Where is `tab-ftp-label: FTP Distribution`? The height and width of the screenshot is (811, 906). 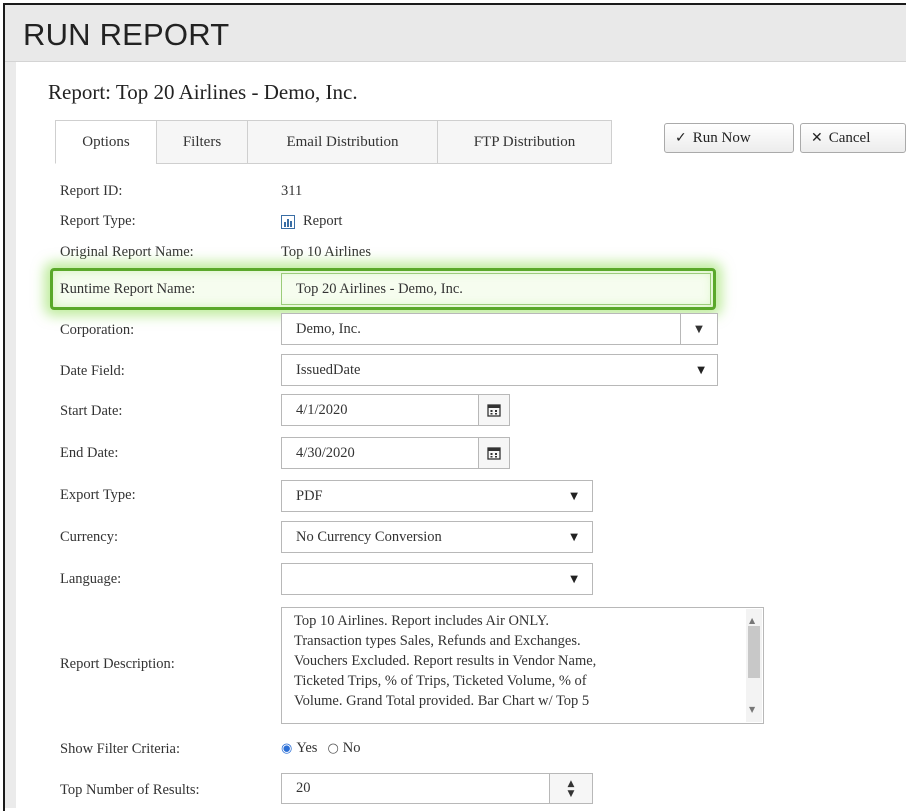 tab-ftp-label: FTP Distribution is located at coordinates (524, 141).